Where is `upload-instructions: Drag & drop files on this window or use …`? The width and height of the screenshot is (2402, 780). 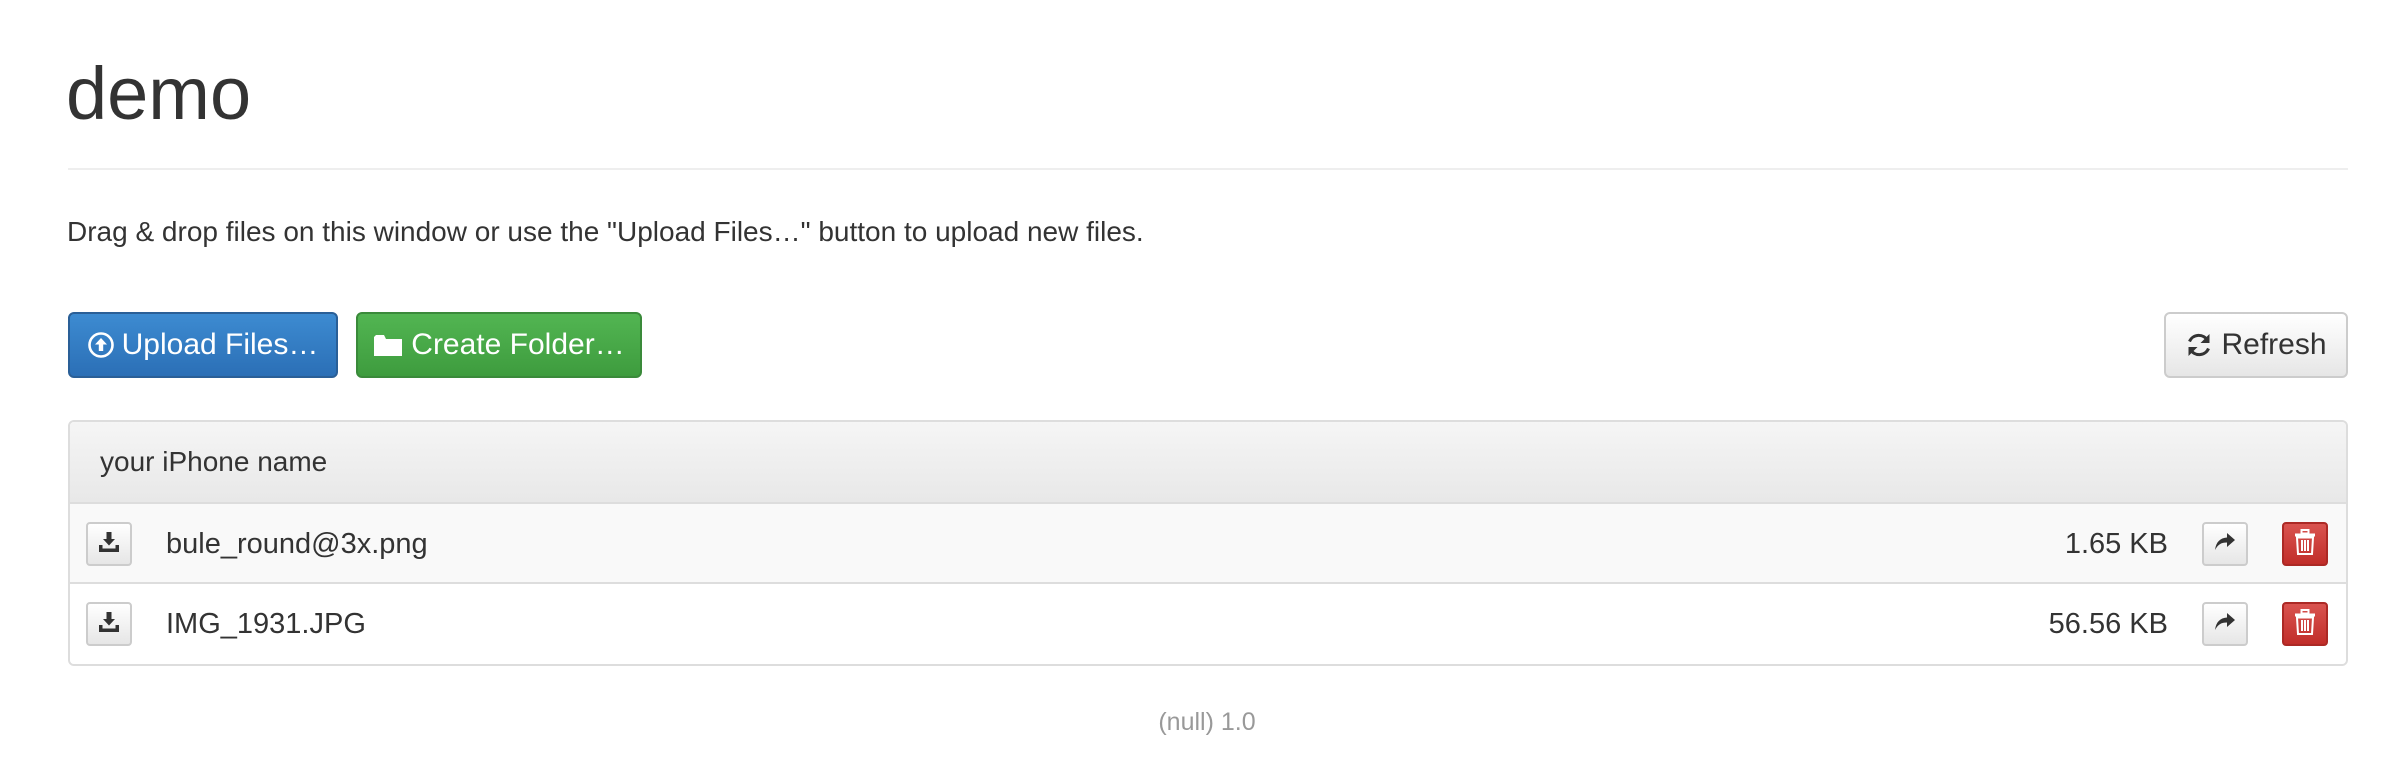 upload-instructions: Drag & drop files on this window or use … is located at coordinates (605, 231).